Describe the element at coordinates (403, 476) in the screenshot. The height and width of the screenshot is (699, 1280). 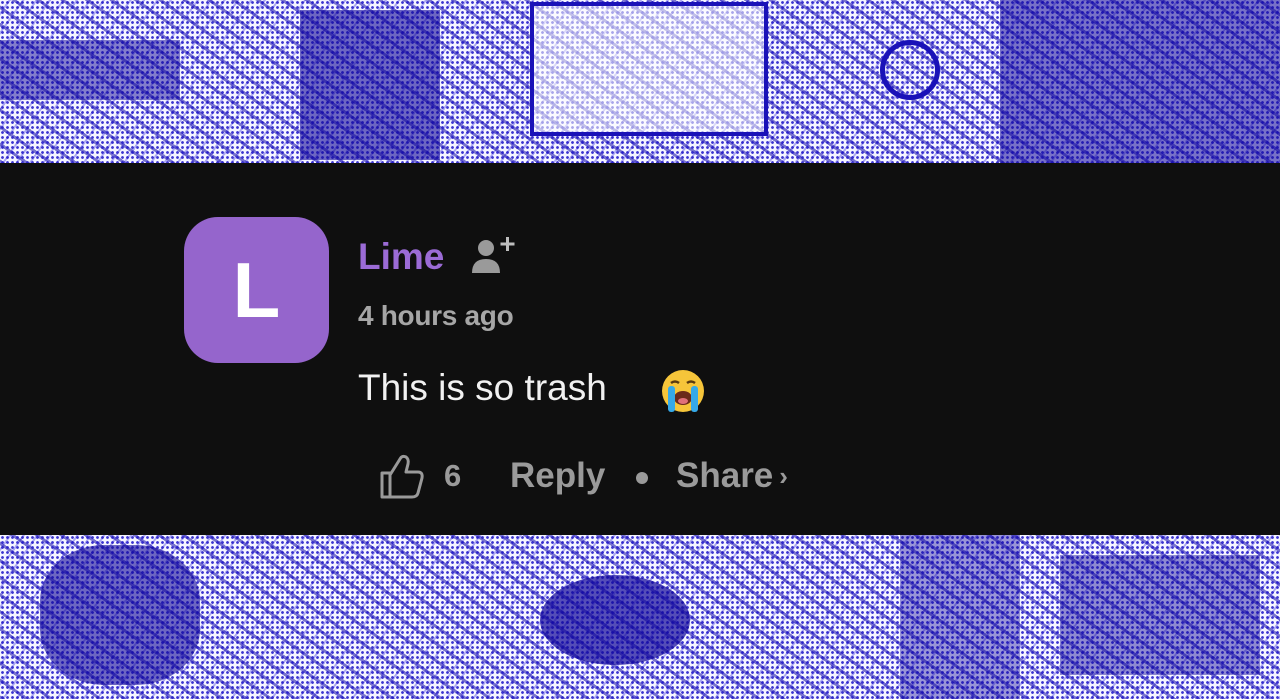
I see `thumbs-up-icon` at that location.